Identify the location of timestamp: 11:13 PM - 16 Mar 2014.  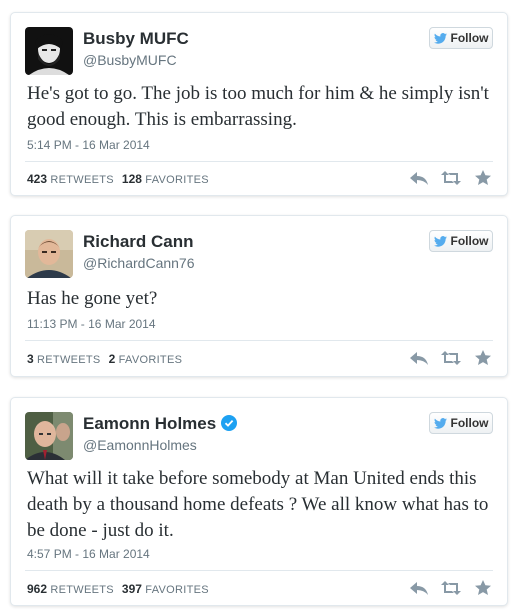
(91, 324).